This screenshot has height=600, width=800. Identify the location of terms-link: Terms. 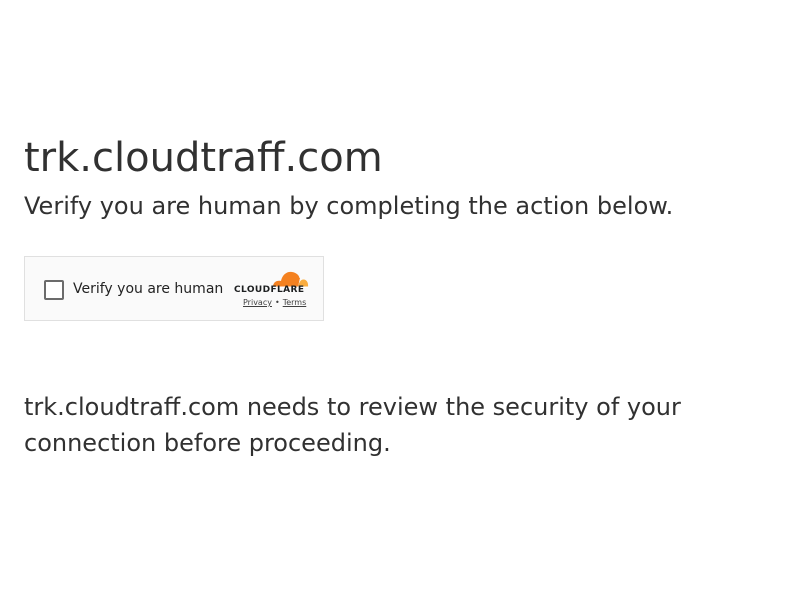
(295, 302).